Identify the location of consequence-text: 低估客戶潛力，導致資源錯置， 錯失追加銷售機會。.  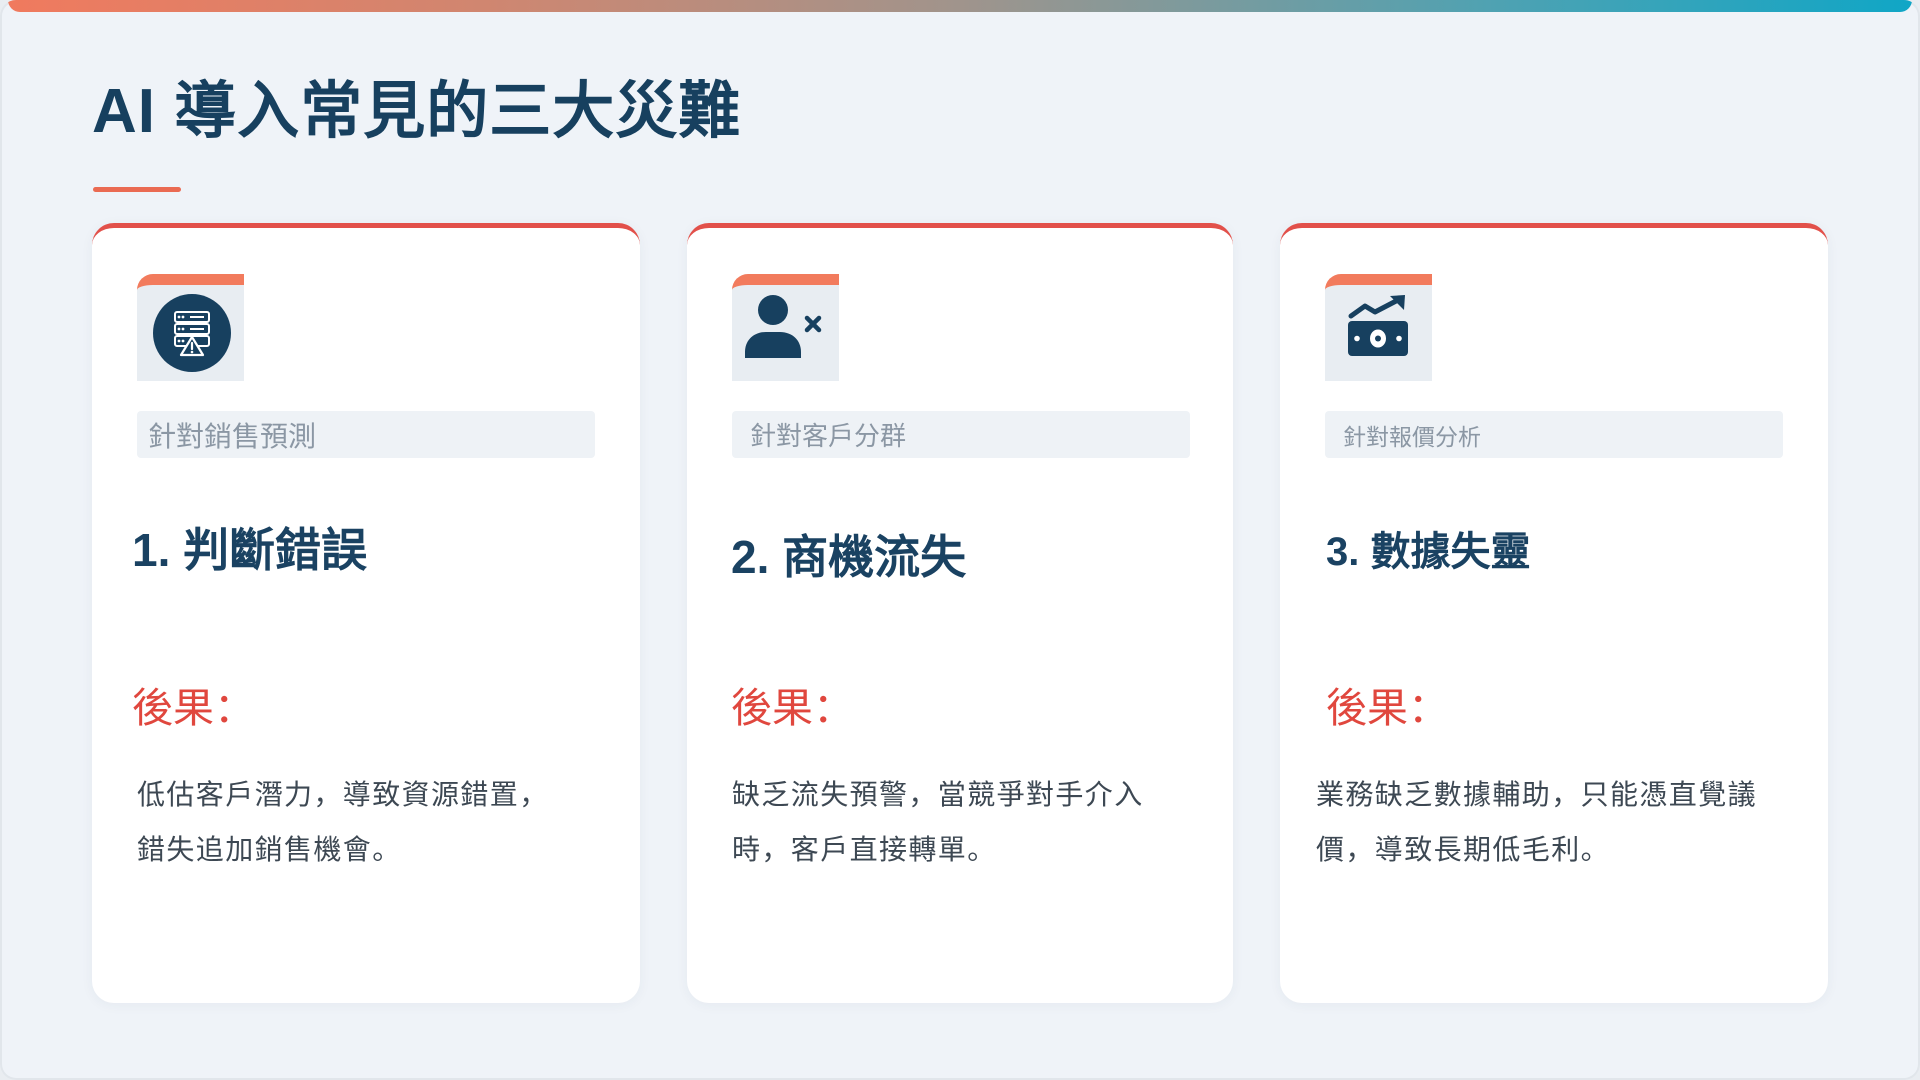
(343, 822).